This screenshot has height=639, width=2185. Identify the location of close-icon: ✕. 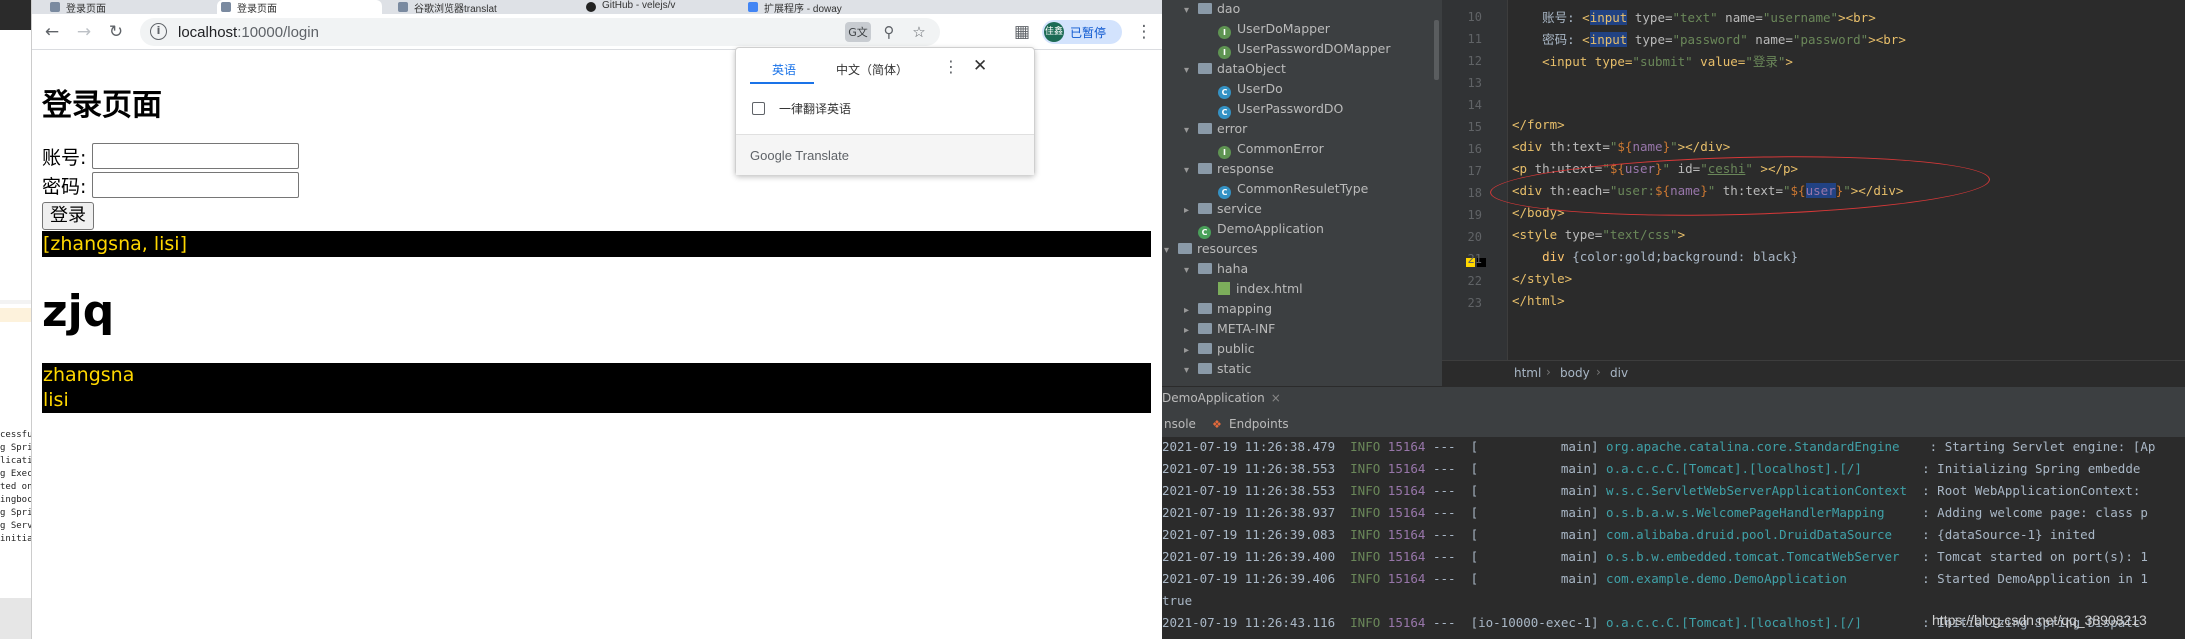
(980, 66).